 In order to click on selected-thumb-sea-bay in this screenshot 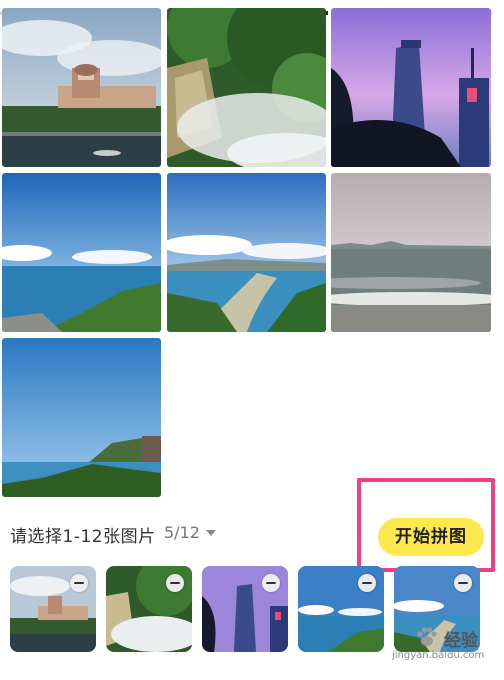, I will do `click(341, 609)`.